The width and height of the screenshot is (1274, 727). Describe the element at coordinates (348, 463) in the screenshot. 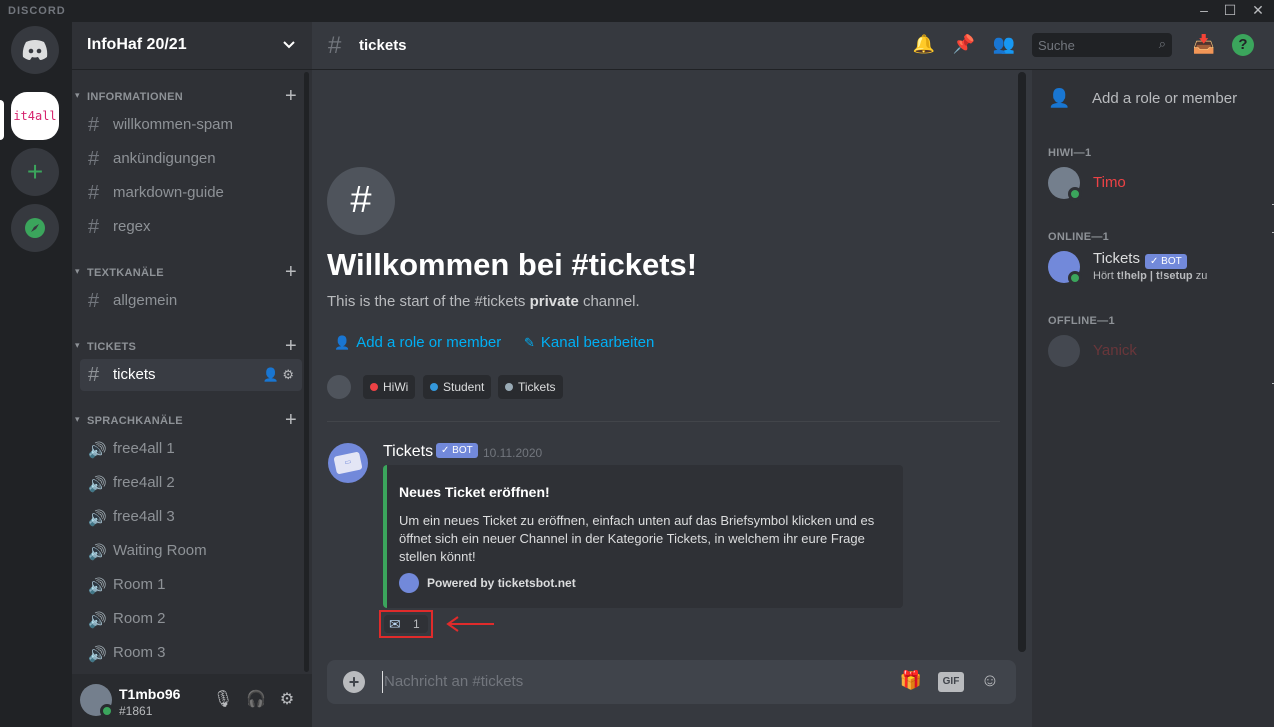

I see `avatar: ▭` at that location.